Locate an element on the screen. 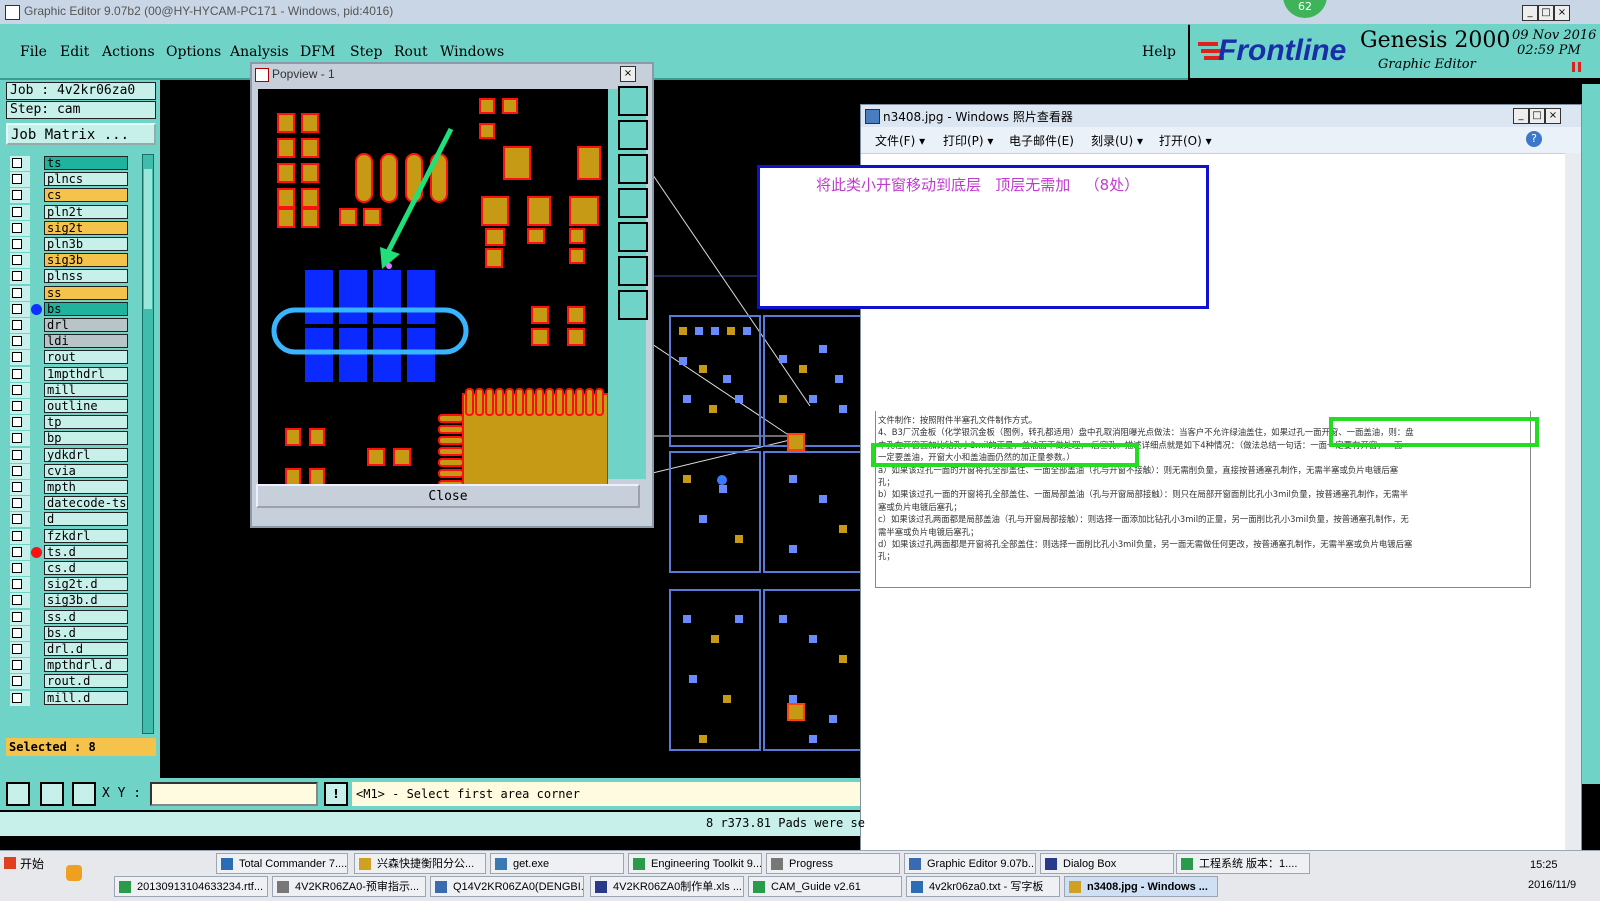 The width and height of the screenshot is (1600, 901). viewer-scrollbar is located at coordinates (1573, 502).